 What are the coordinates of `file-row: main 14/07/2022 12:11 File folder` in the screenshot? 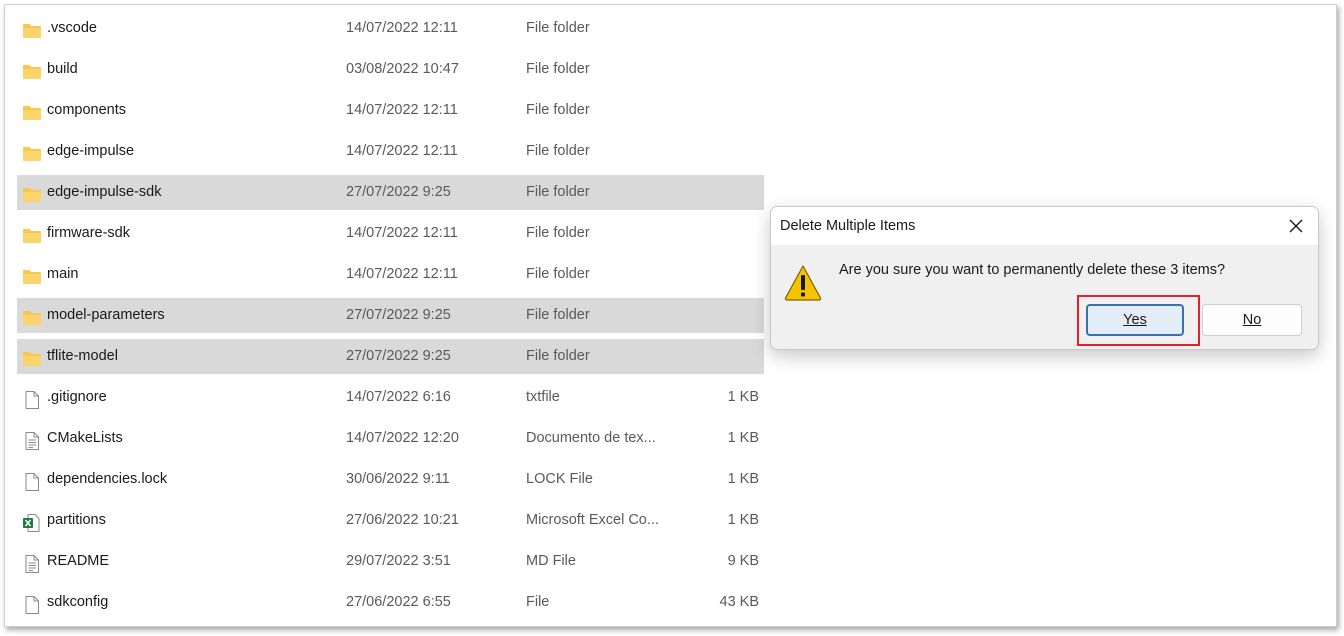 It's located at (390, 274).